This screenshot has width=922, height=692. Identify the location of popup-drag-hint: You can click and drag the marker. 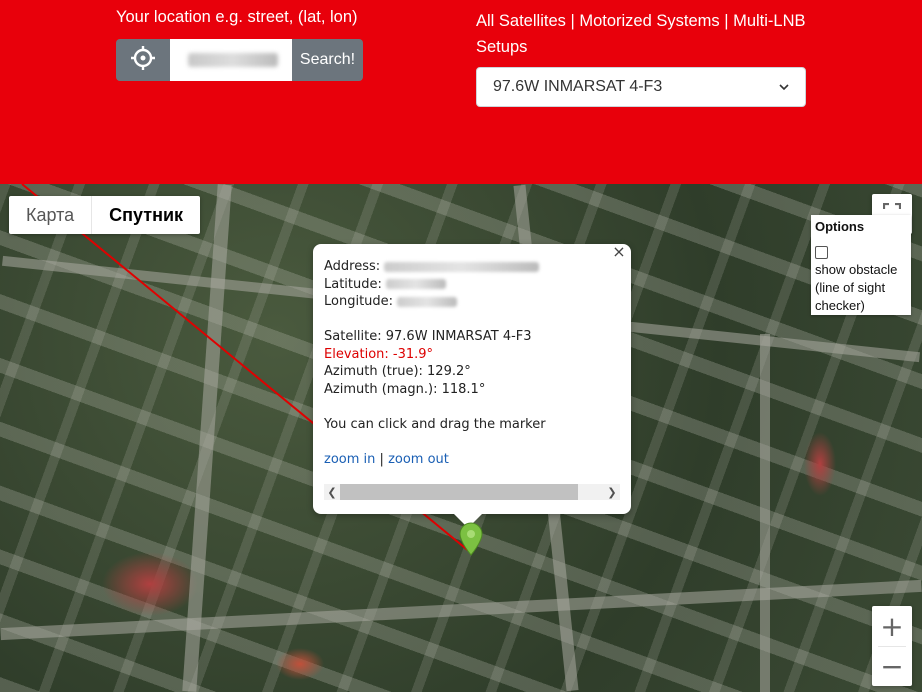
(435, 424).